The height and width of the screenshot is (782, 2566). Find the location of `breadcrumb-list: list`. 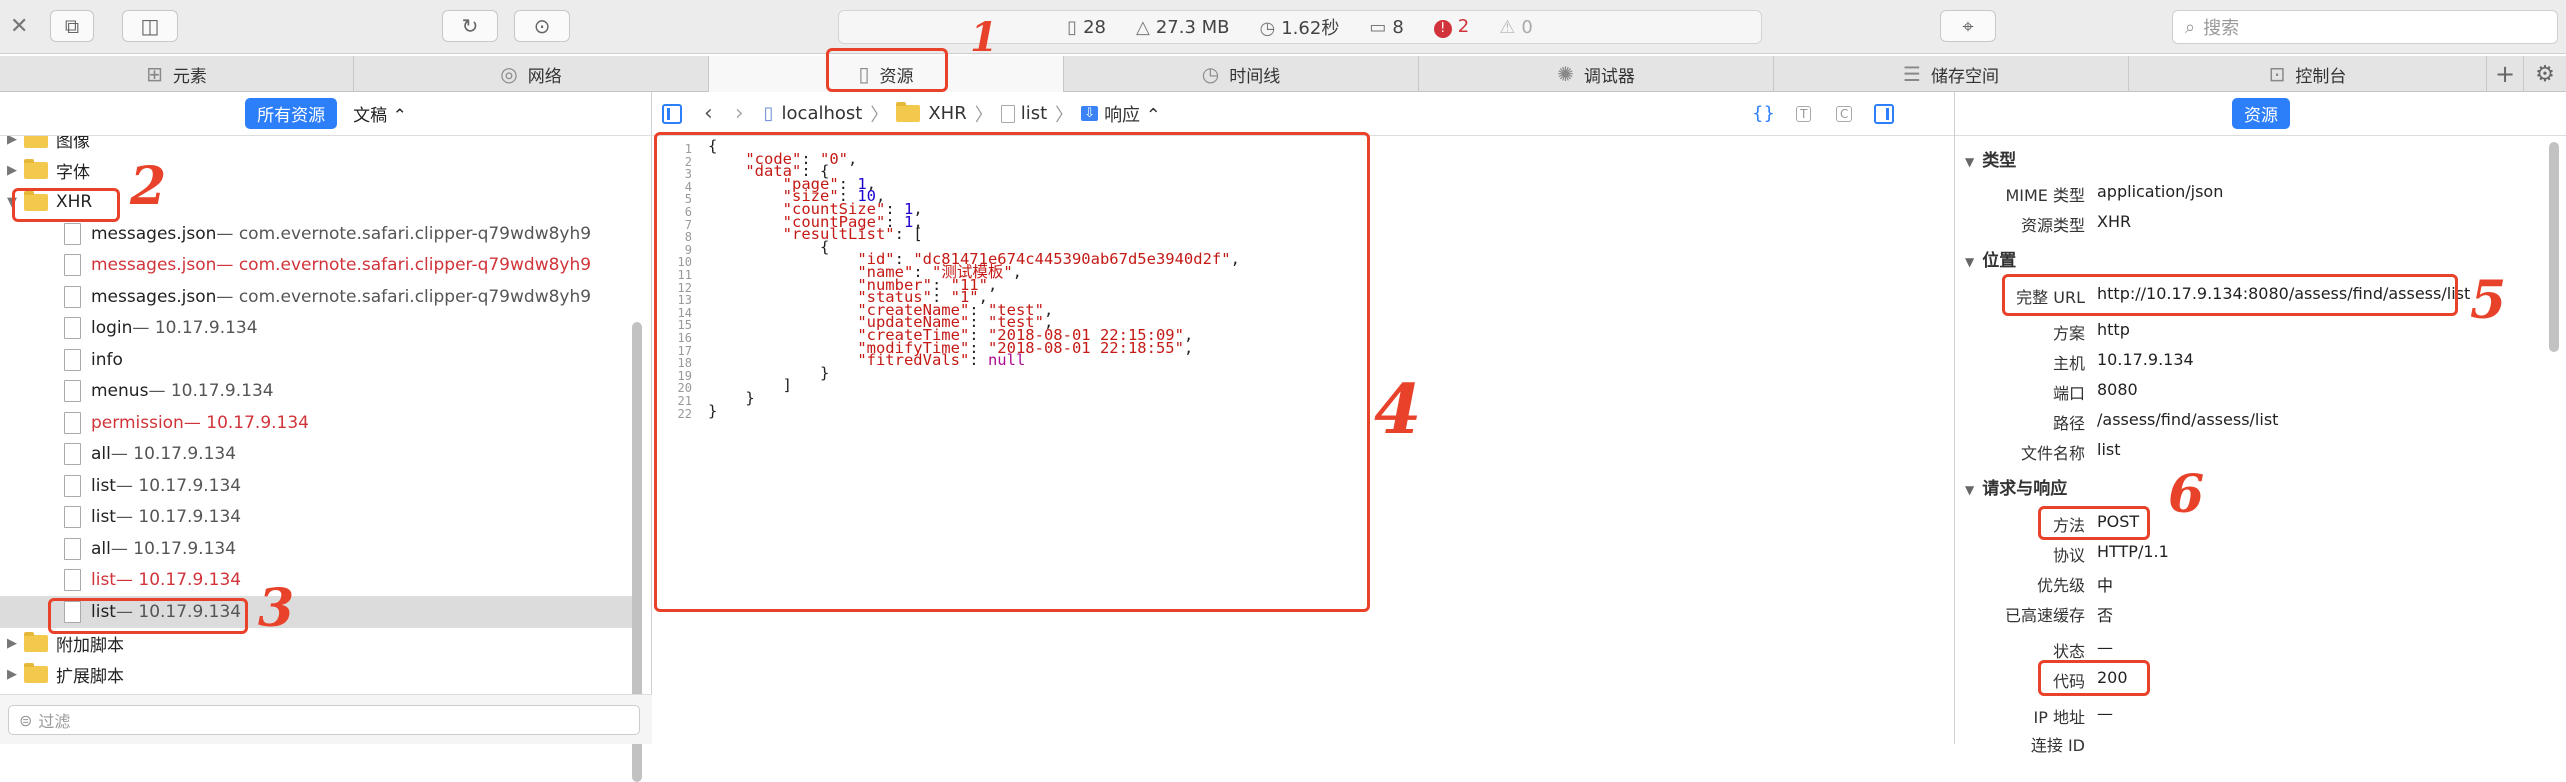

breadcrumb-list: list is located at coordinates (1034, 113).